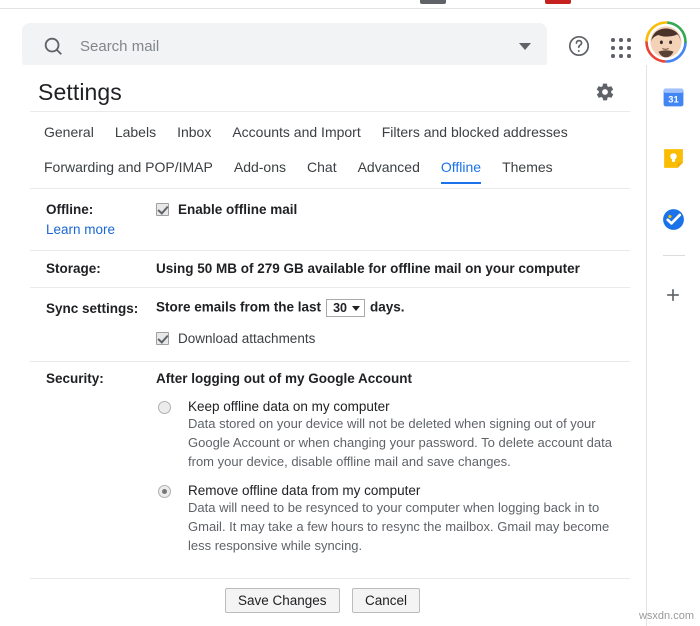 The width and height of the screenshot is (700, 626). I want to click on tab-chat: Chat, so click(322, 171).